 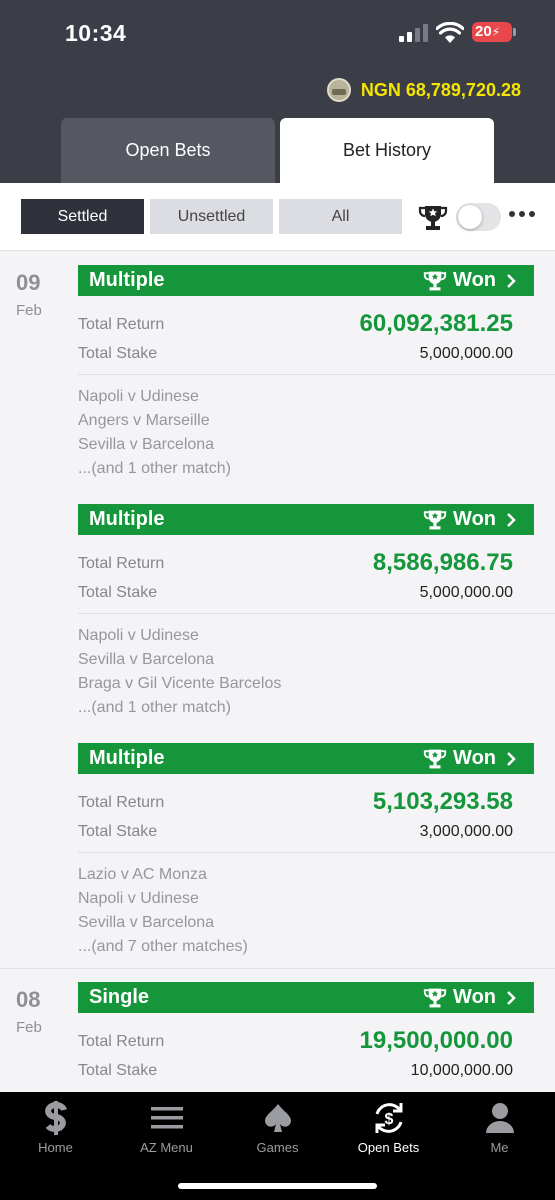 I want to click on day-date: 09 Feb, so click(x=29, y=294).